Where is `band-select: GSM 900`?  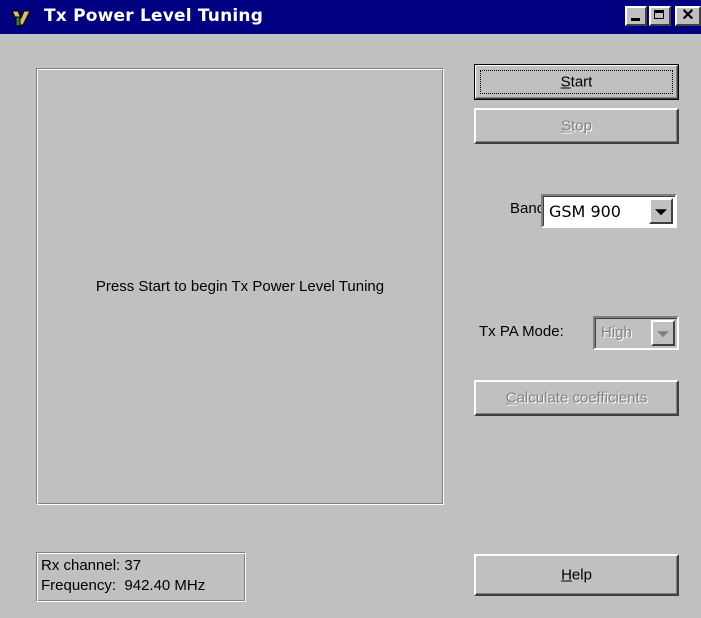 band-select: GSM 900 is located at coordinates (609, 211).